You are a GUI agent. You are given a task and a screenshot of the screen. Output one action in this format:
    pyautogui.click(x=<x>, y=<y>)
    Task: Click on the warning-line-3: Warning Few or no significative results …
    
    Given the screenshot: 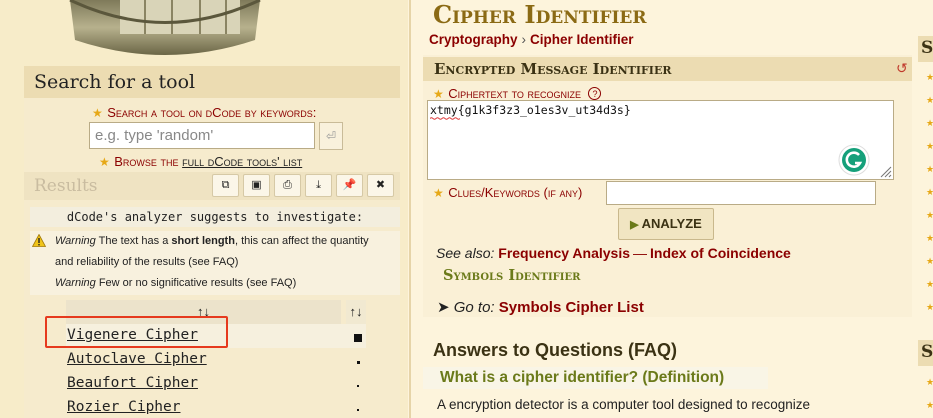 What is the action you would take?
    pyautogui.click(x=175, y=283)
    